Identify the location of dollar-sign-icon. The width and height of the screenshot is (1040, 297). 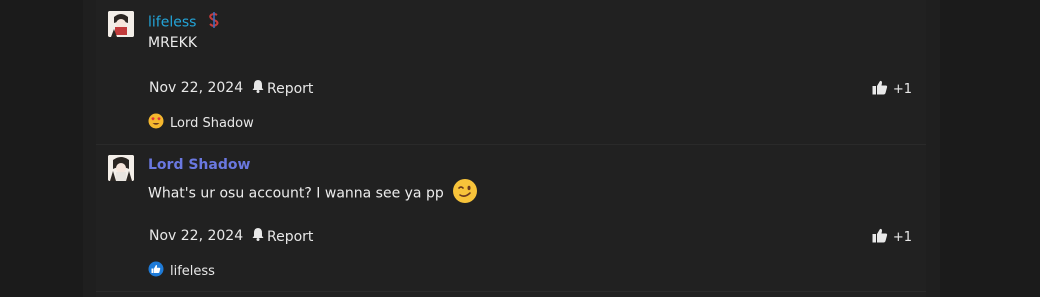
(214, 22).